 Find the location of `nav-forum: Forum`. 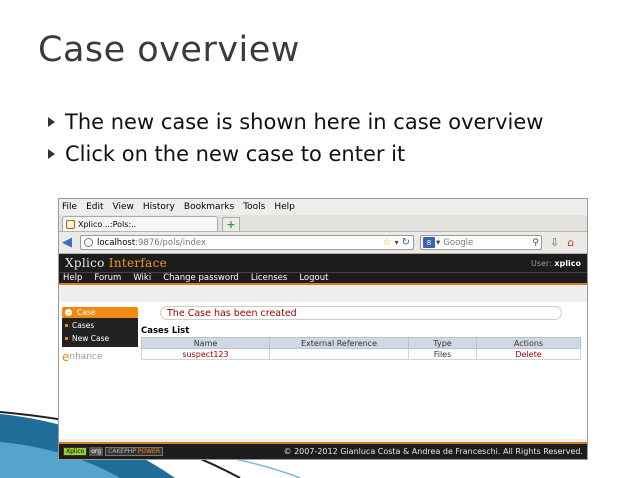

nav-forum: Forum is located at coordinates (107, 278).